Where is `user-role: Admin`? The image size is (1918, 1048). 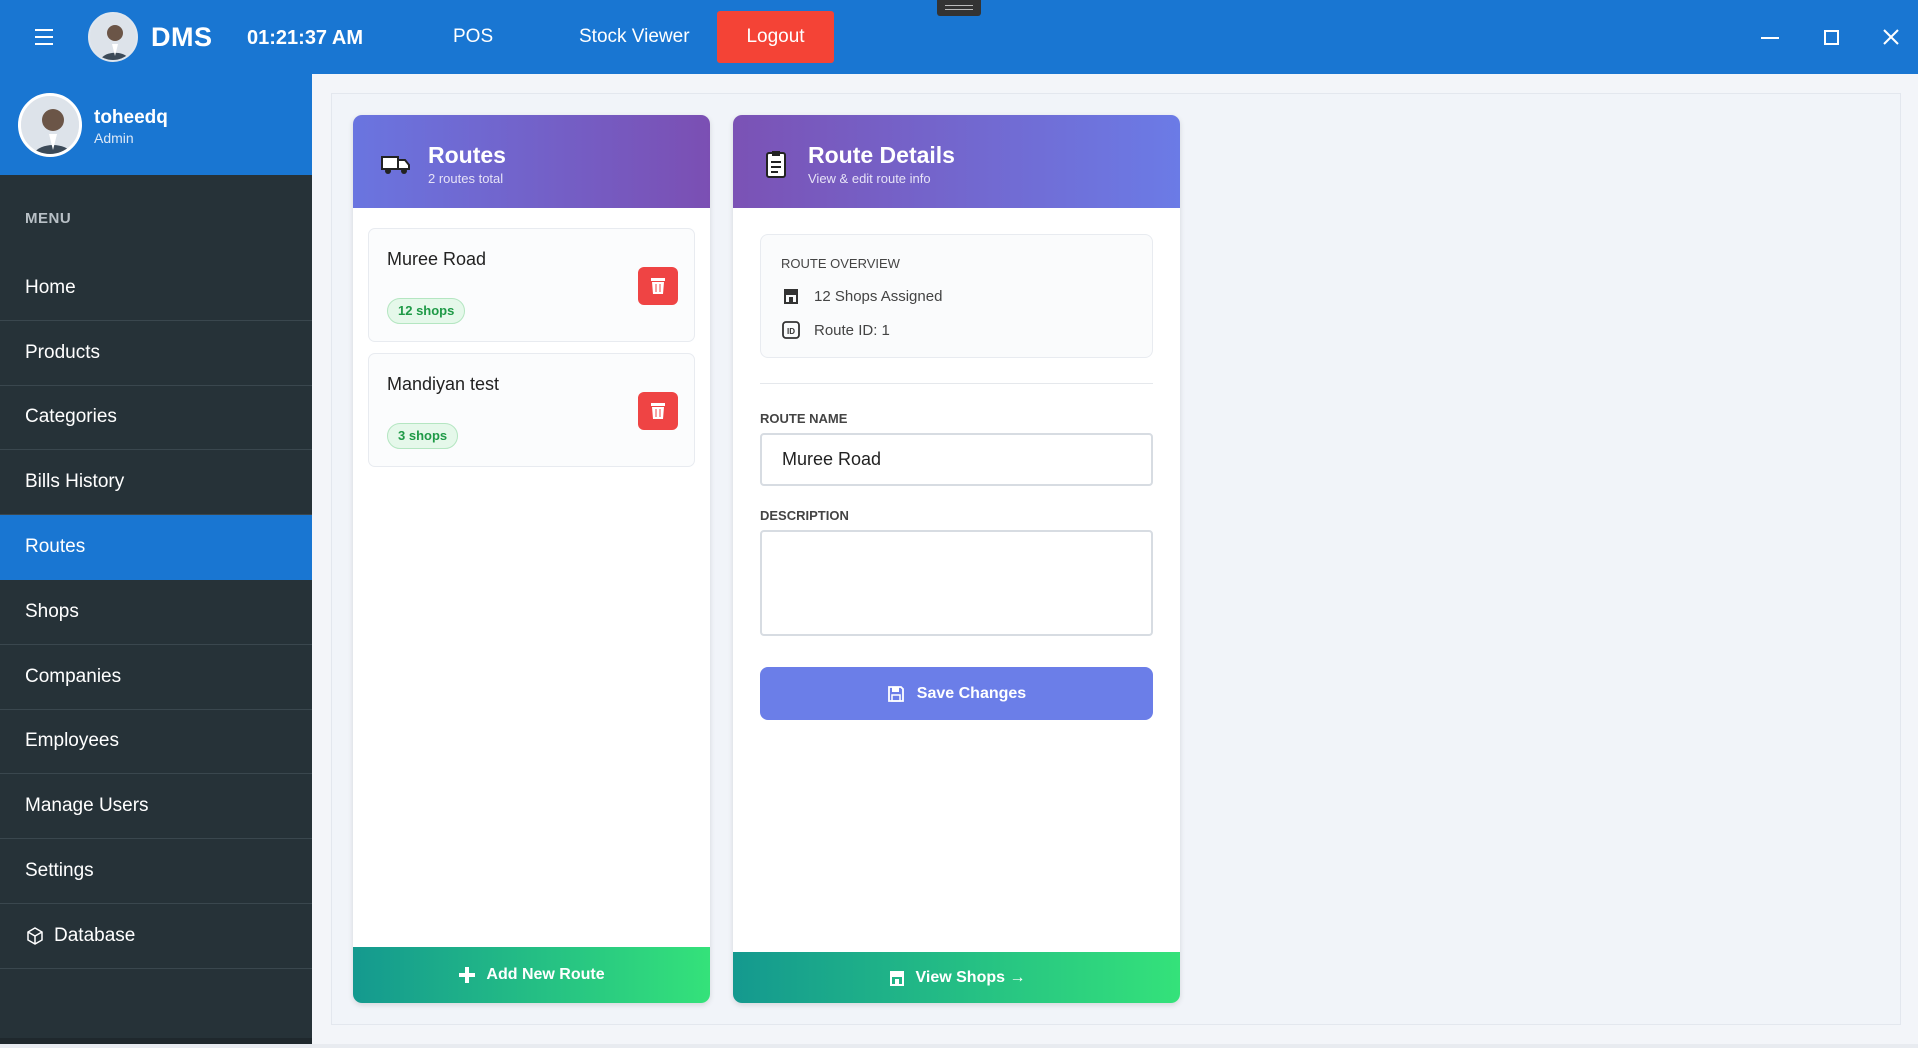
user-role: Admin is located at coordinates (114, 138).